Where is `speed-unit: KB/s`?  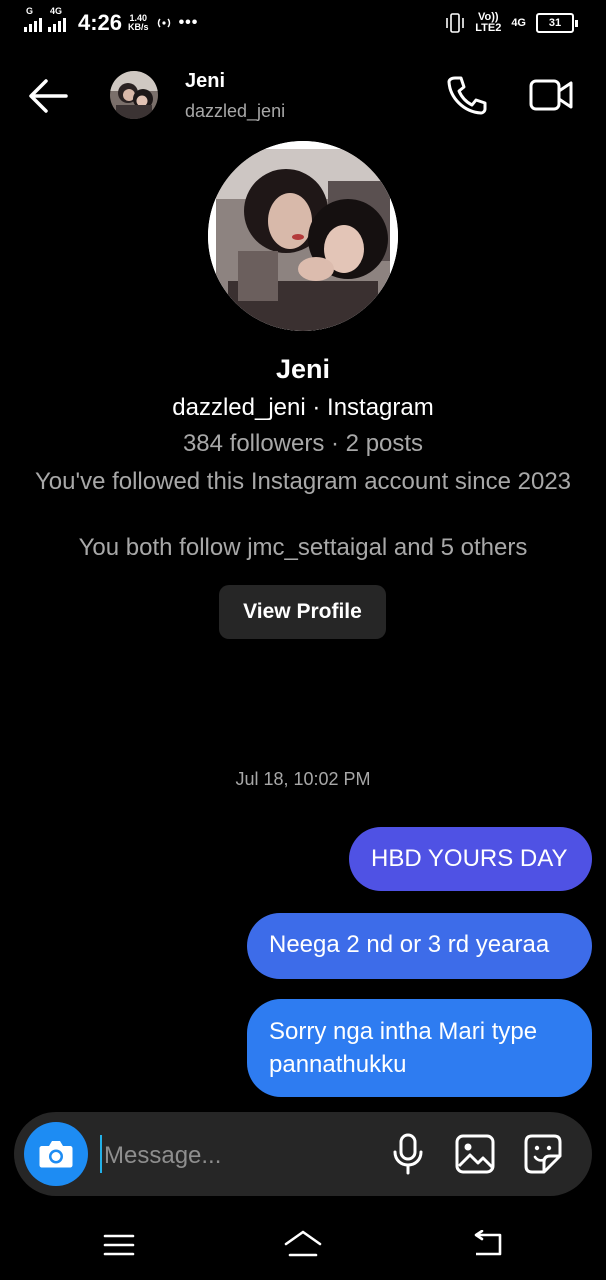 speed-unit: KB/s is located at coordinates (138, 27).